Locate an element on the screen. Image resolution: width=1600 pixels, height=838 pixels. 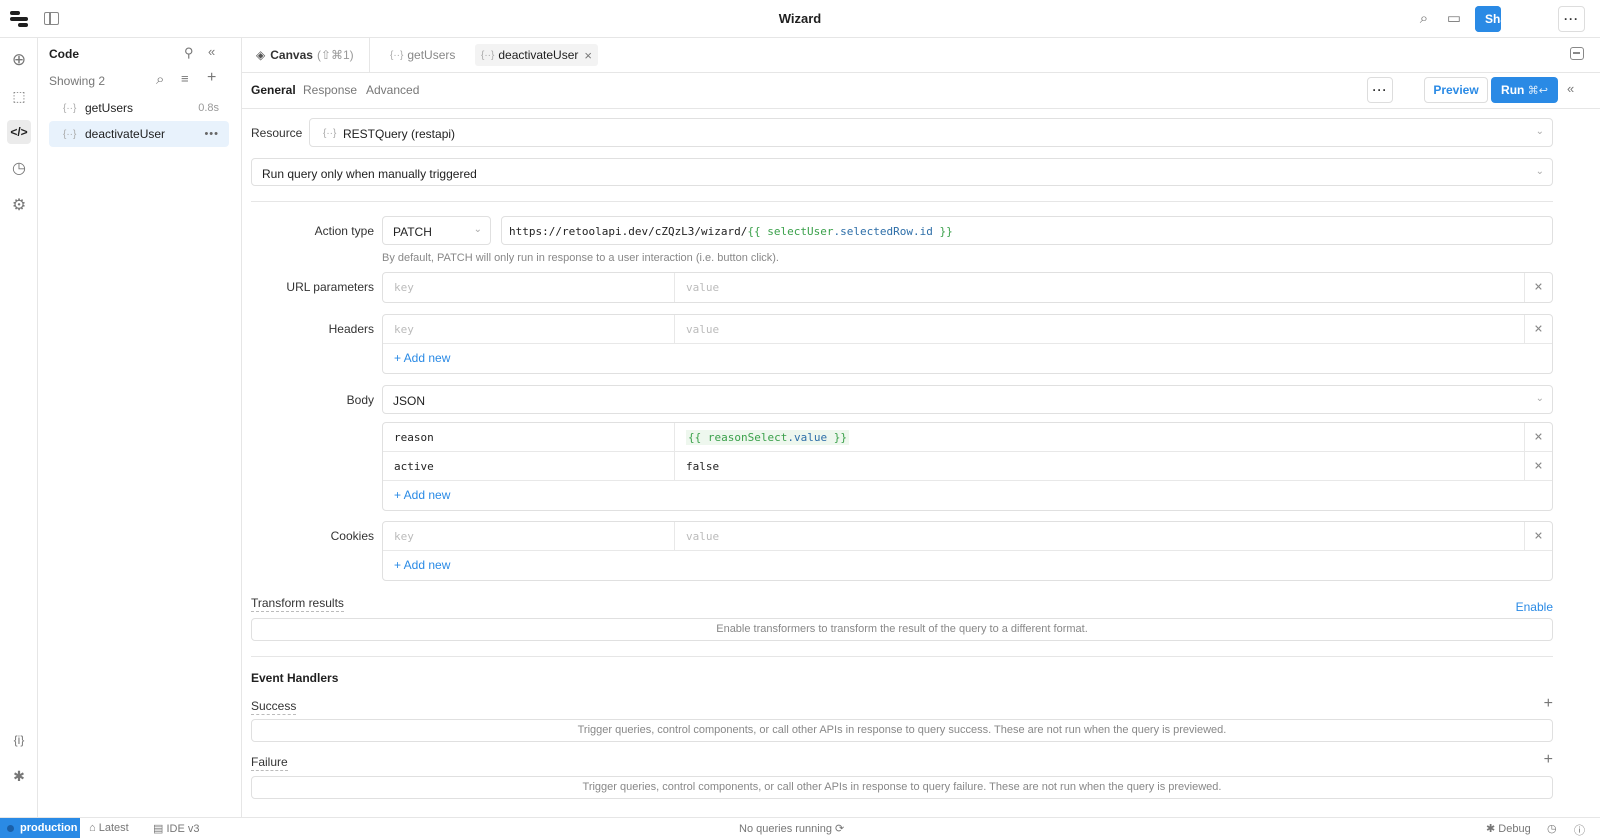
layers-icon: ◈ is located at coordinates (261, 55).